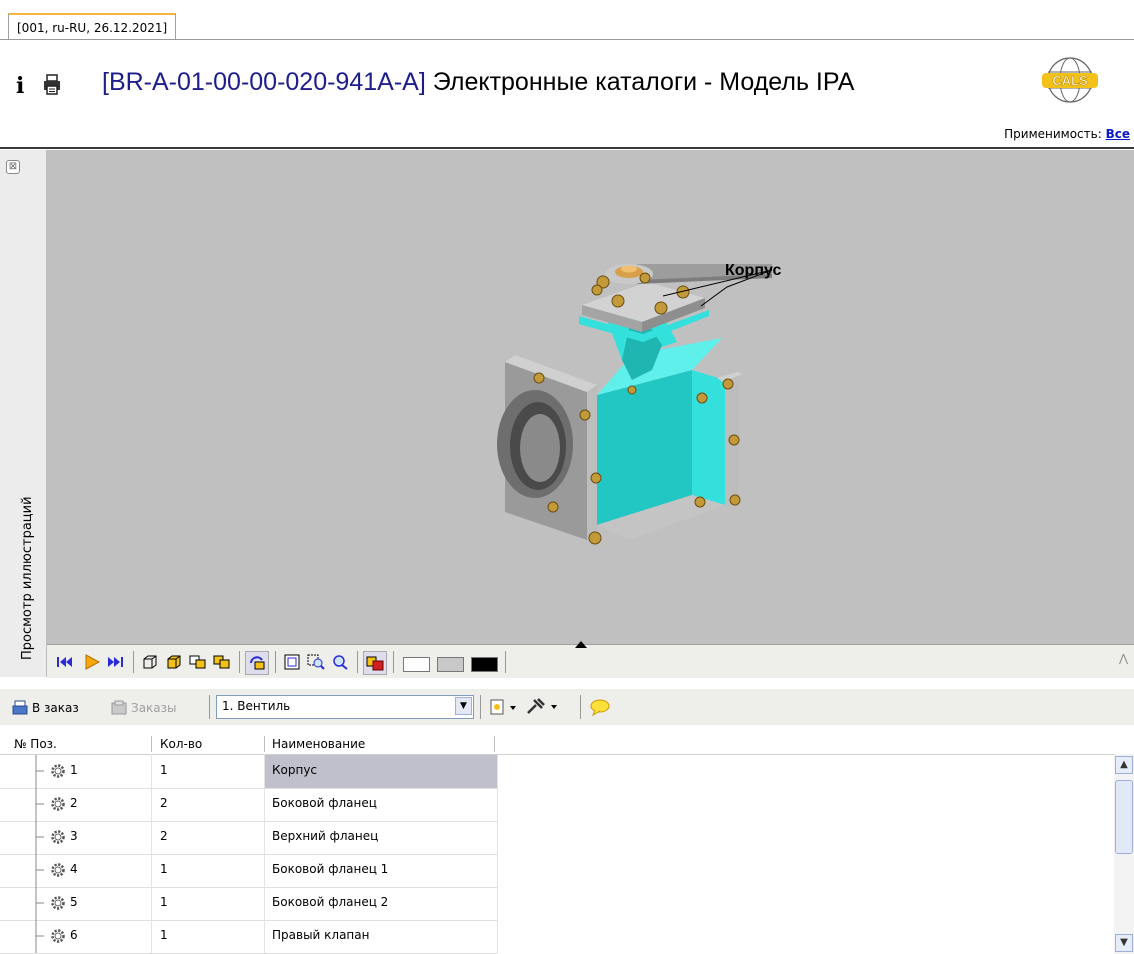 This screenshot has height=954, width=1134. I want to click on column-header-name: Наименование, so click(318, 744).